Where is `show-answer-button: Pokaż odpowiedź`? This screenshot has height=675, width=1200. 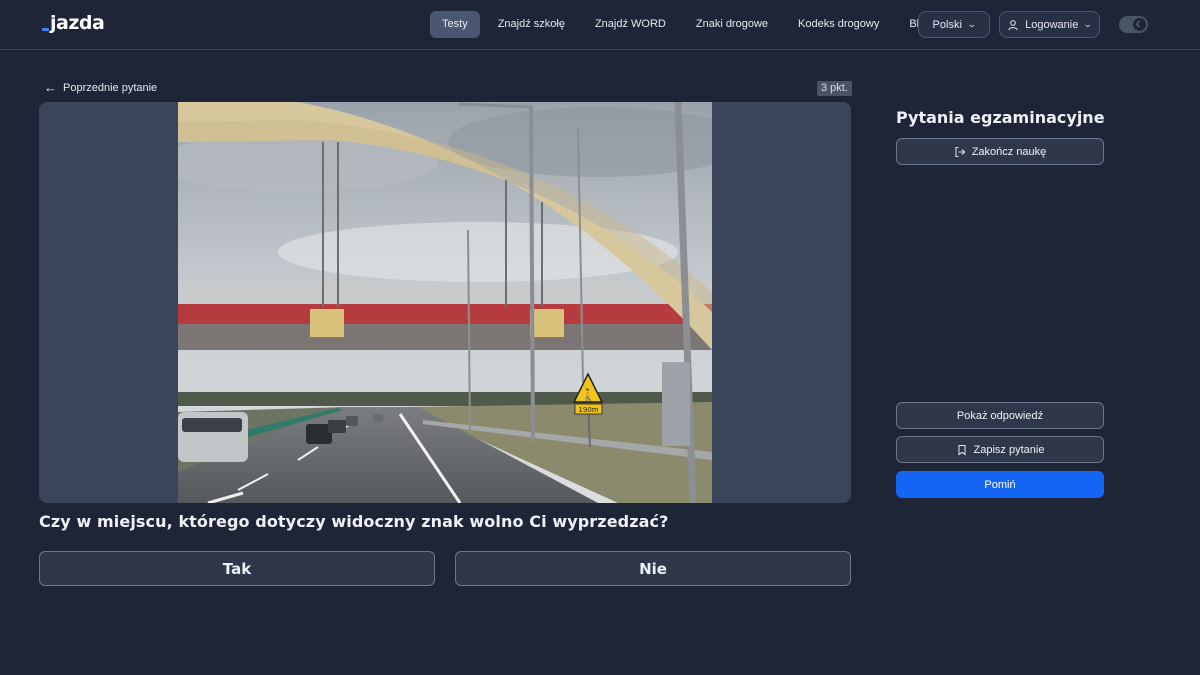
show-answer-button: Pokaż odpowiedź is located at coordinates (1000, 415).